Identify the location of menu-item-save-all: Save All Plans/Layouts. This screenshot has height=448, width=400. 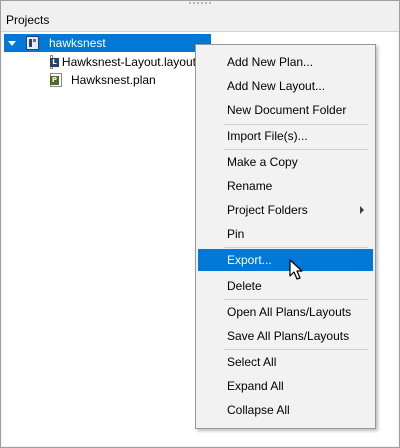
(285, 336).